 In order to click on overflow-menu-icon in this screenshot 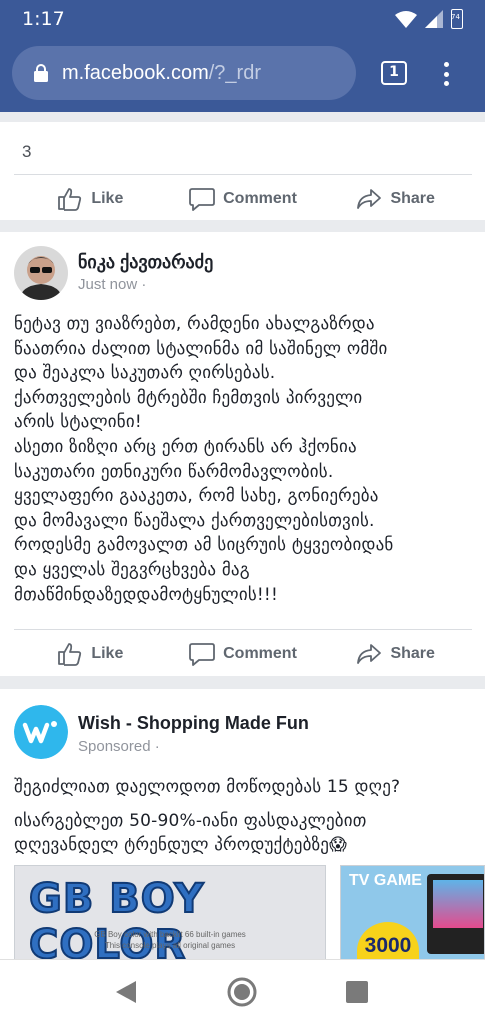, I will do `click(446, 74)`.